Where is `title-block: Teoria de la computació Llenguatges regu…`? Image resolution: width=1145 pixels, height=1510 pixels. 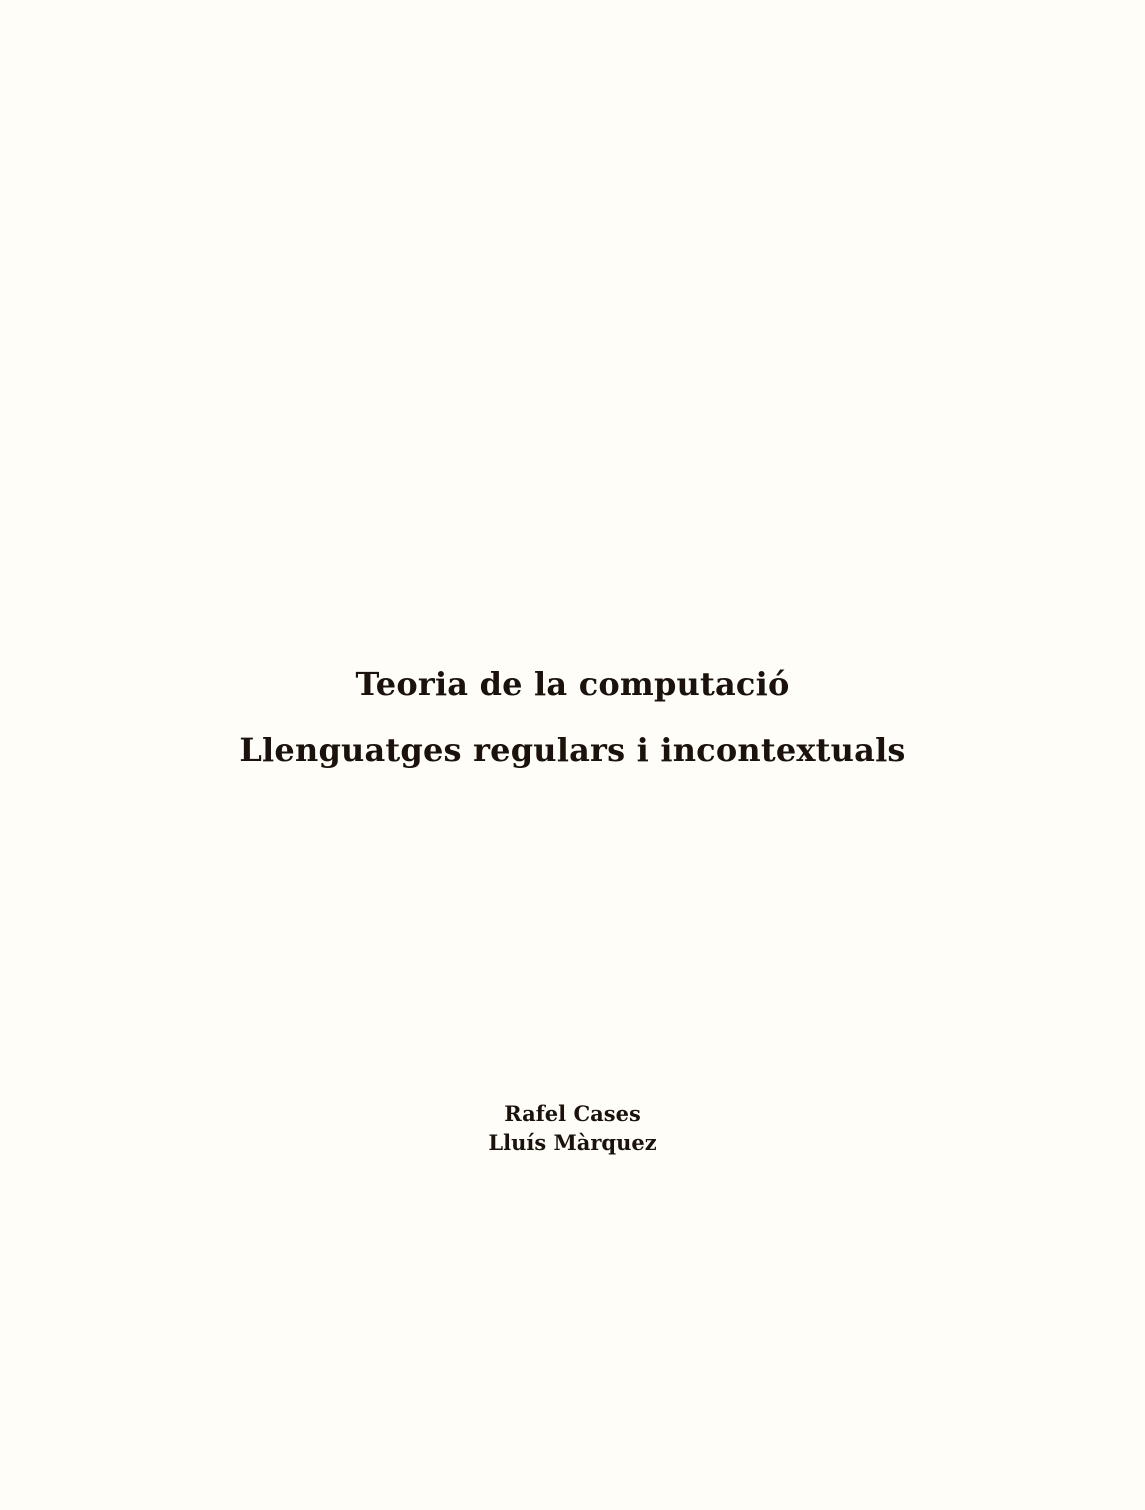 title-block: Teoria de la computació Llenguatges regu… is located at coordinates (572, 717).